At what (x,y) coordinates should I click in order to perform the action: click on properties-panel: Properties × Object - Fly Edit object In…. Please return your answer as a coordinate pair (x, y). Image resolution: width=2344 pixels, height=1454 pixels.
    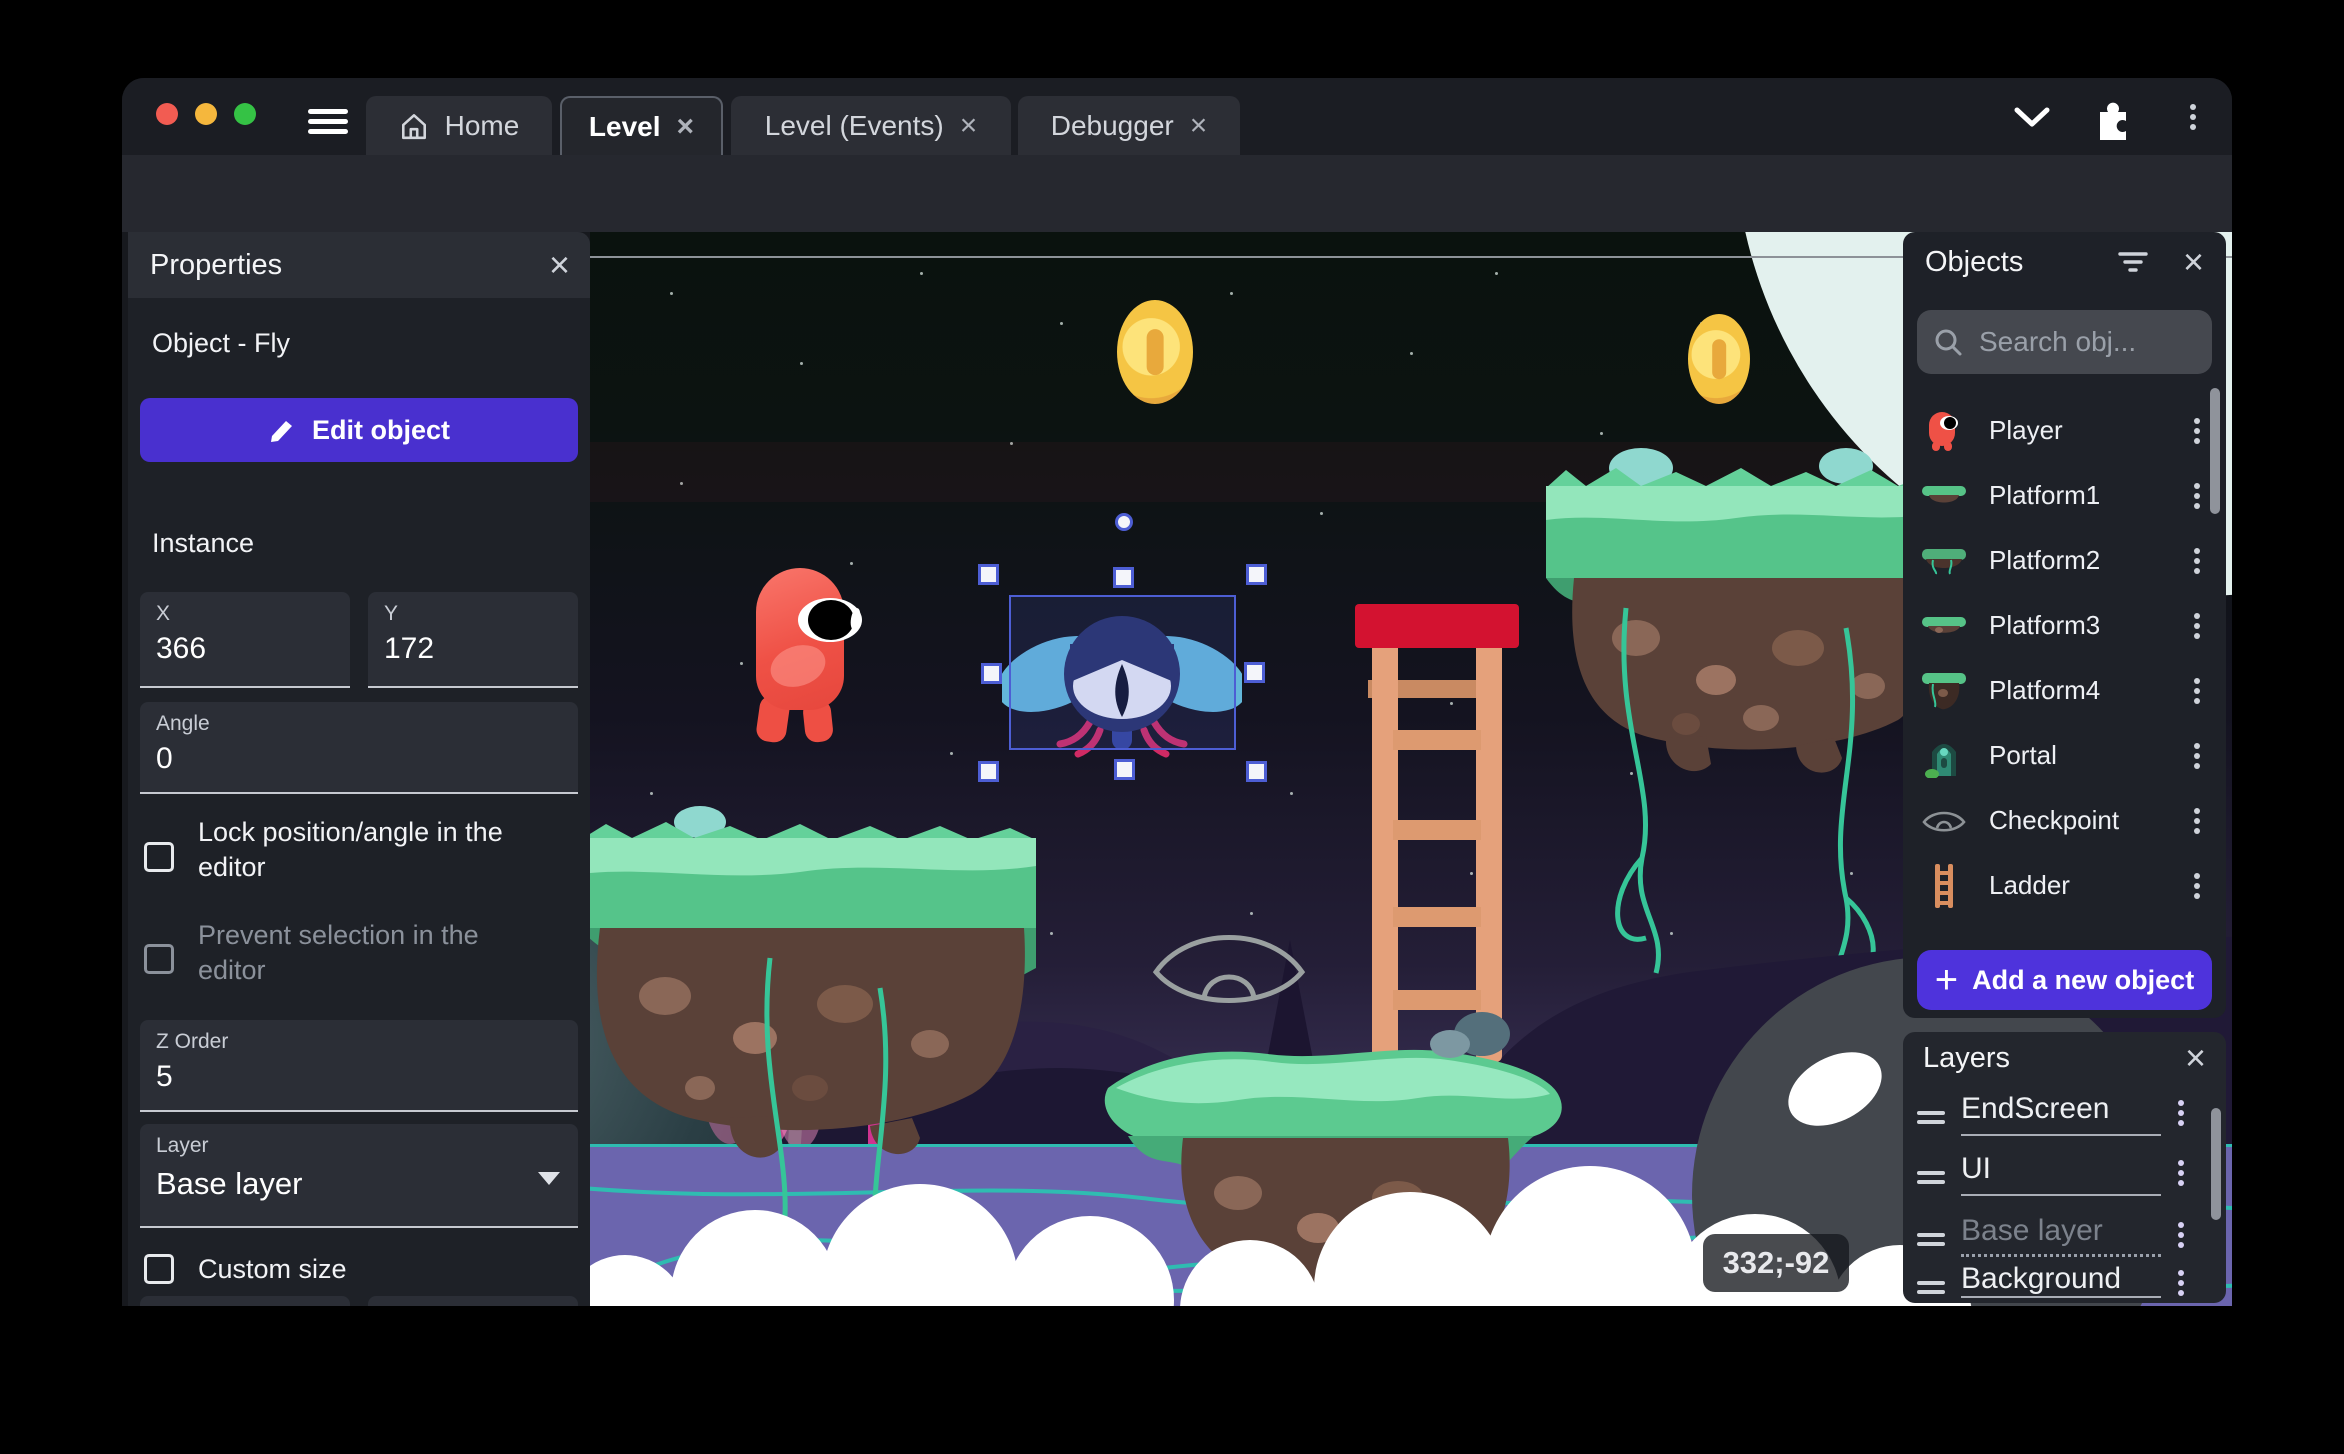
    Looking at the image, I should click on (359, 769).